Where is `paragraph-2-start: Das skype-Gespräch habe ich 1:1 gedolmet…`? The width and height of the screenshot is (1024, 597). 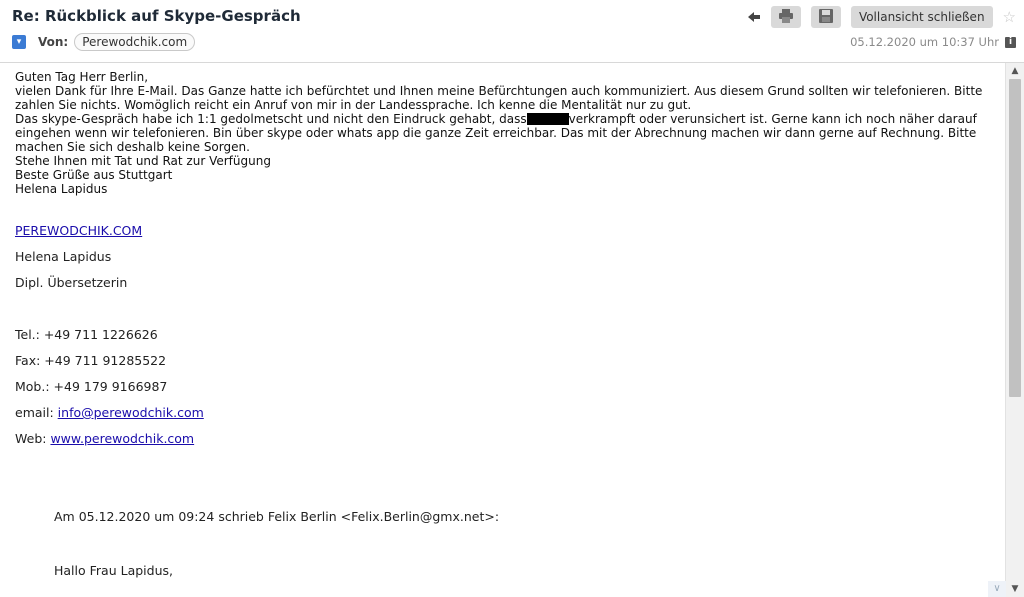
paragraph-2-start: Das skype-Gespräch habe ich 1:1 gedolmet… is located at coordinates (271, 119).